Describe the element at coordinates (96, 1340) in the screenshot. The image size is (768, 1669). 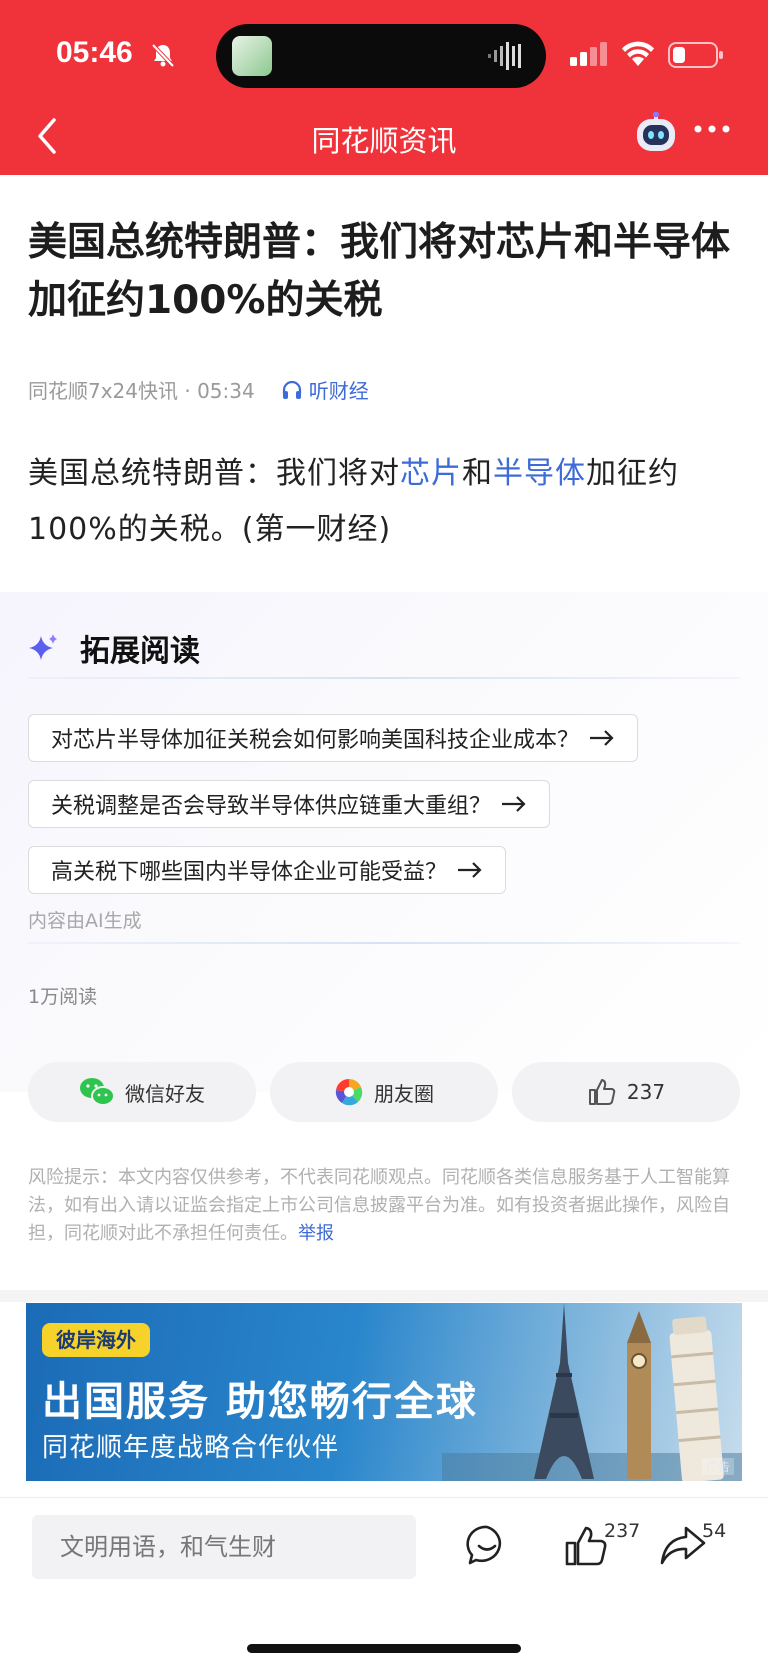
I see `ad-brand-tag: 彼岸海外` at that location.